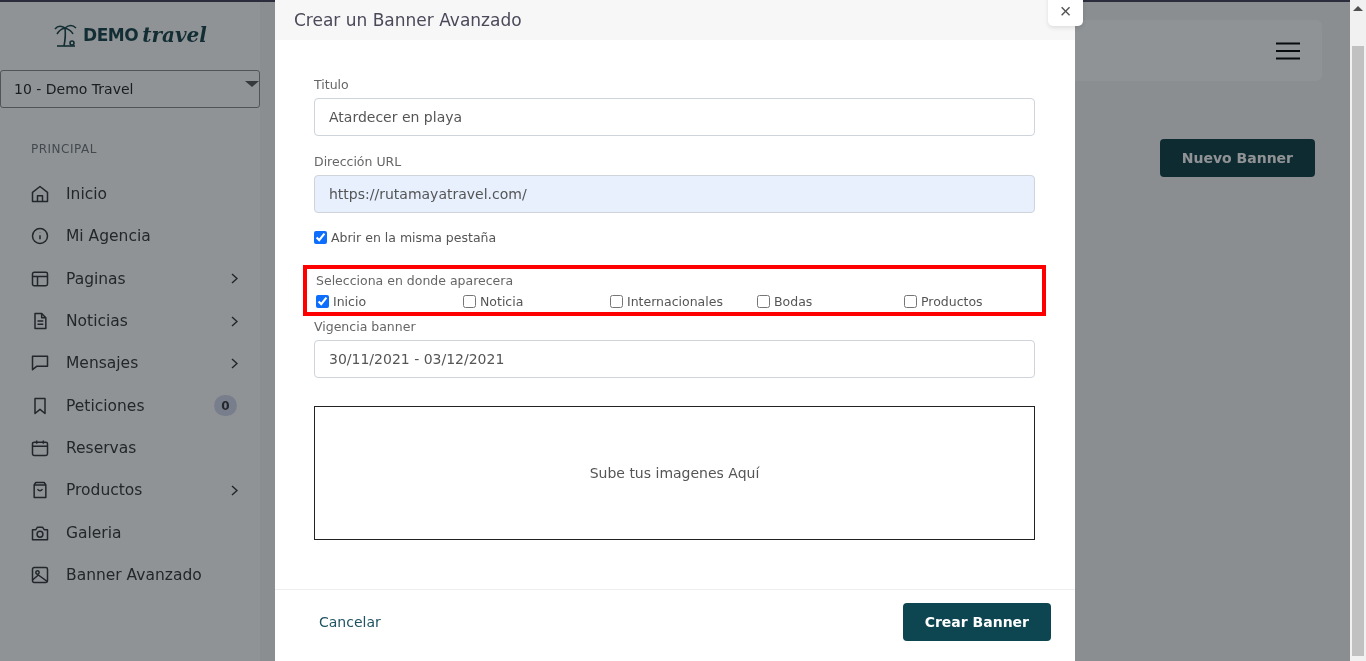 This screenshot has width=1366, height=661. What do you see at coordinates (674, 473) in the screenshot?
I see `upload-area: Sube tus imagenes Aquí` at bounding box center [674, 473].